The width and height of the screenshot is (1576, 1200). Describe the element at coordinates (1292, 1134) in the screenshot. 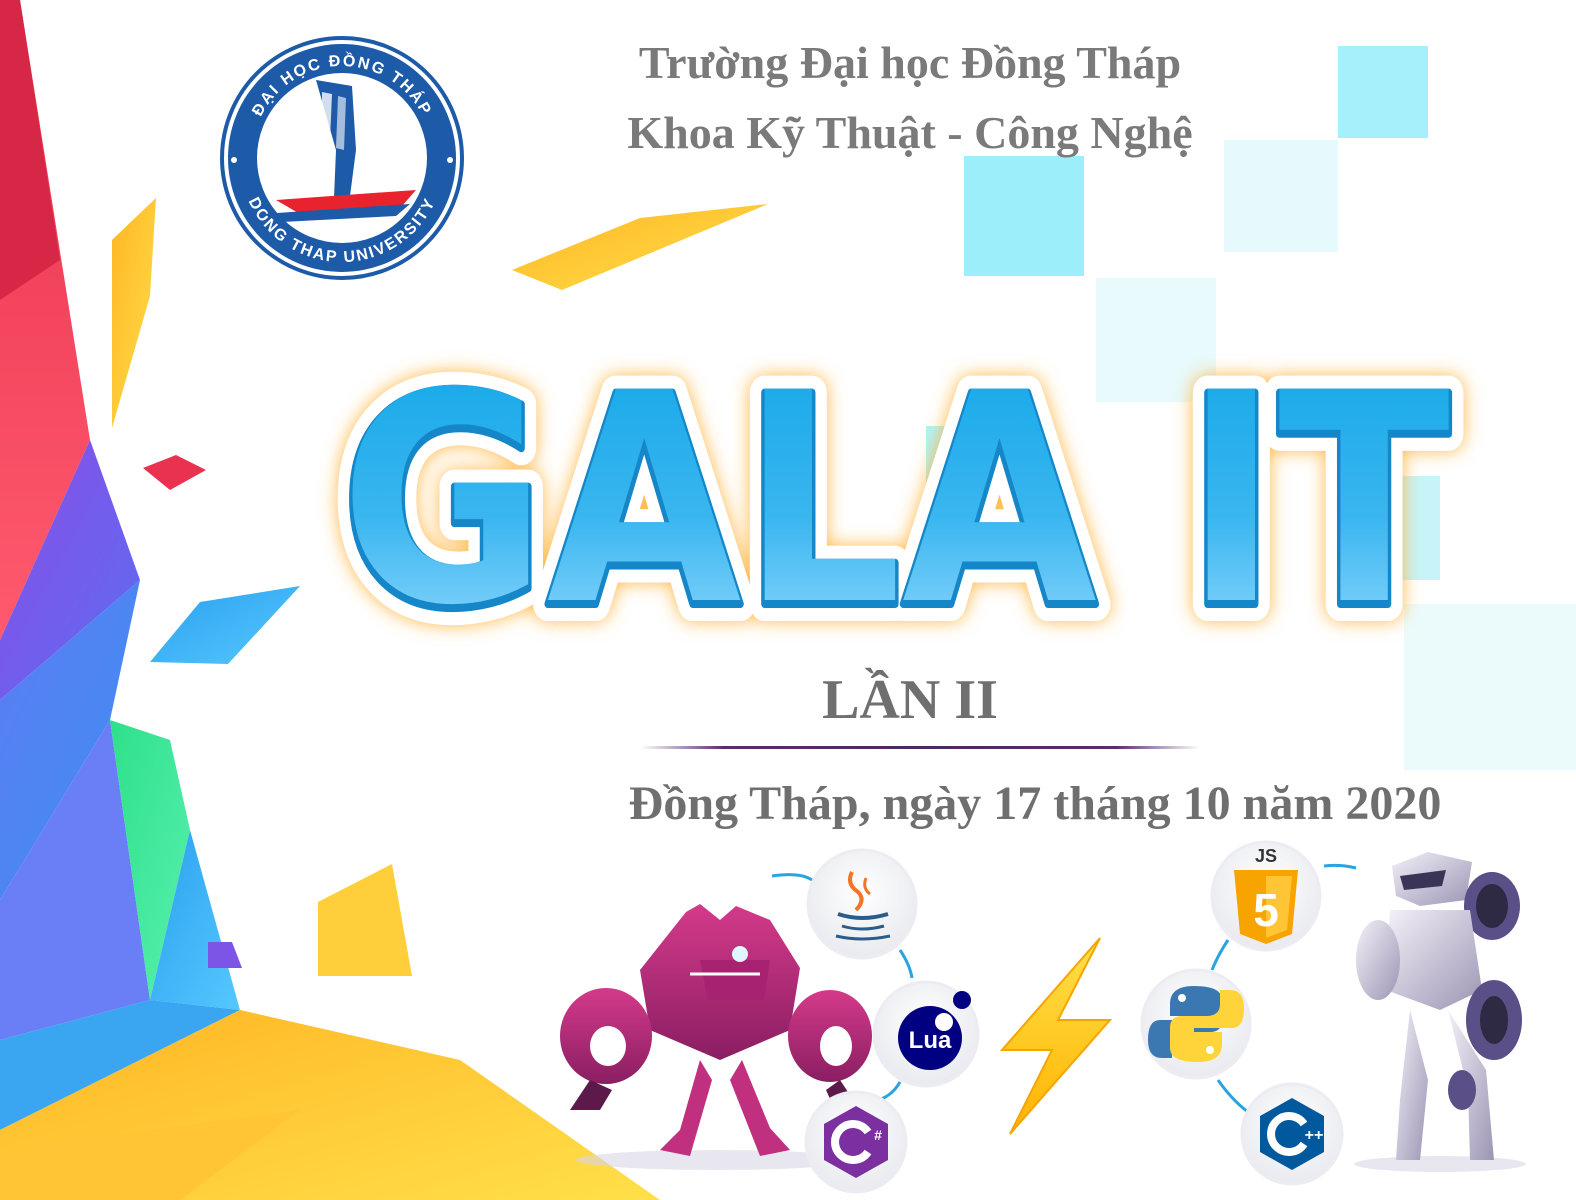

I see `cpp-icon: ++` at that location.